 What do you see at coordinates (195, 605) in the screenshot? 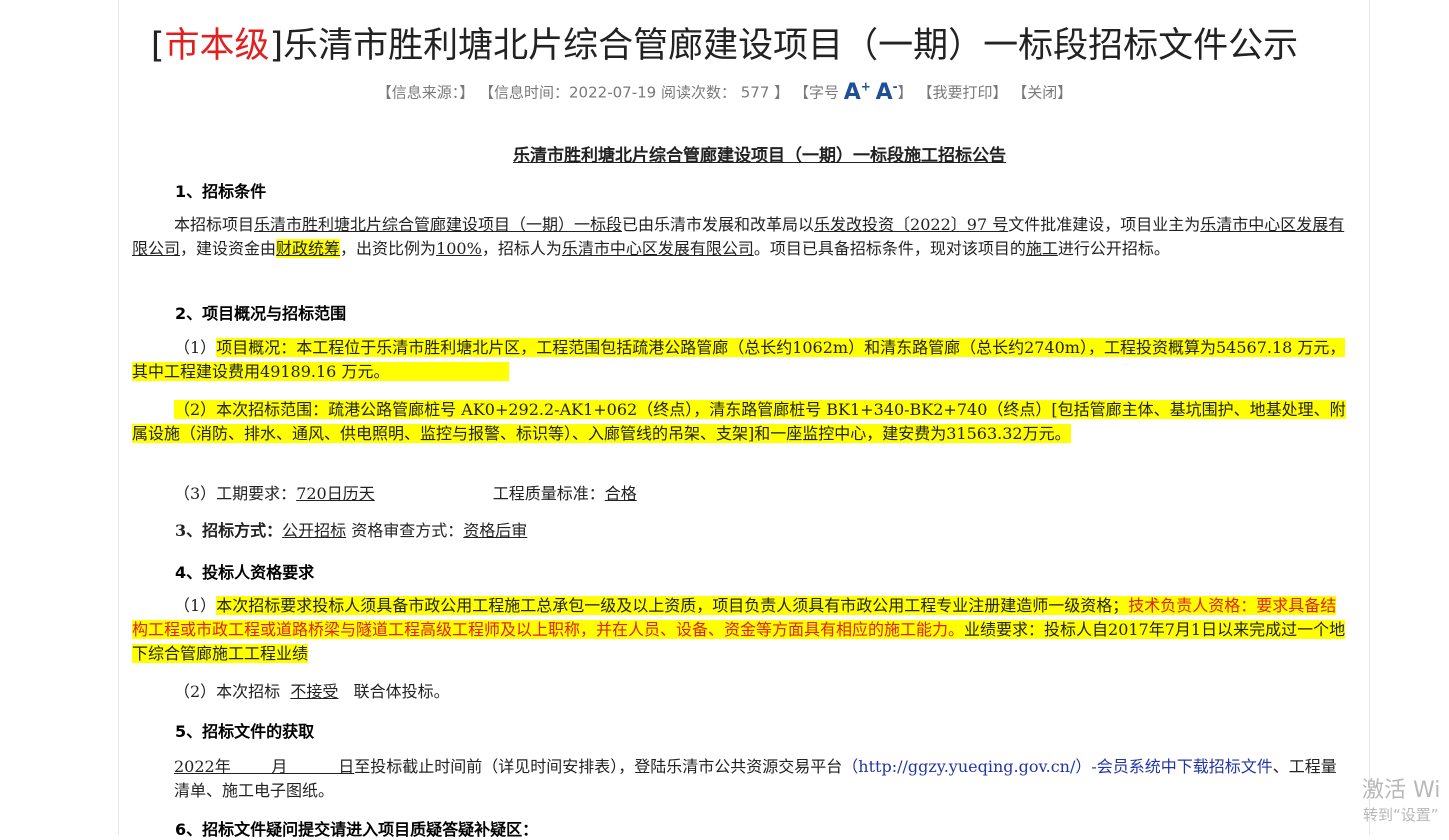
I see `s4-1-prefix: （1）` at bounding box center [195, 605].